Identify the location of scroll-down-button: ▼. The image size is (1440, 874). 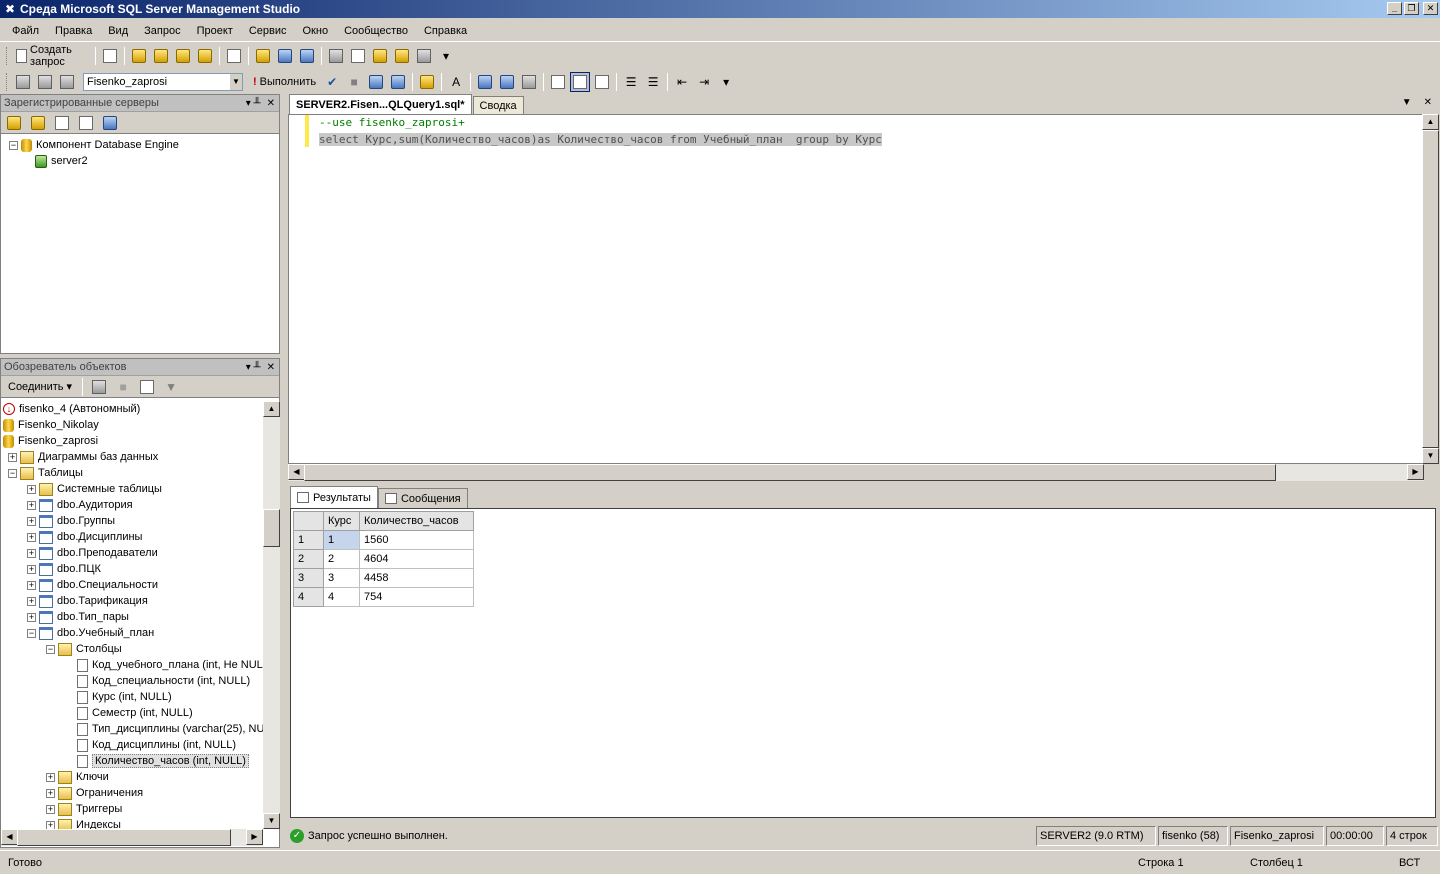
(1430, 456).